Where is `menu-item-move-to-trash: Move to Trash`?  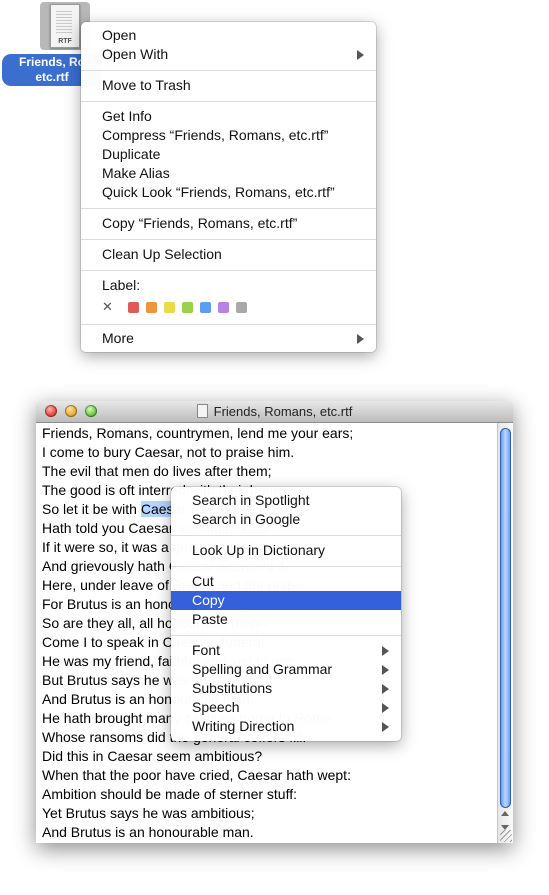 menu-item-move-to-trash: Move to Trash is located at coordinates (228, 85).